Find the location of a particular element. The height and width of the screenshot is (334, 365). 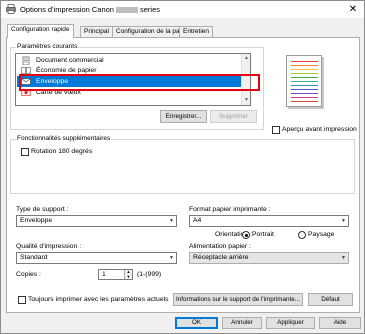

paper-saving-icon is located at coordinates (26, 70).